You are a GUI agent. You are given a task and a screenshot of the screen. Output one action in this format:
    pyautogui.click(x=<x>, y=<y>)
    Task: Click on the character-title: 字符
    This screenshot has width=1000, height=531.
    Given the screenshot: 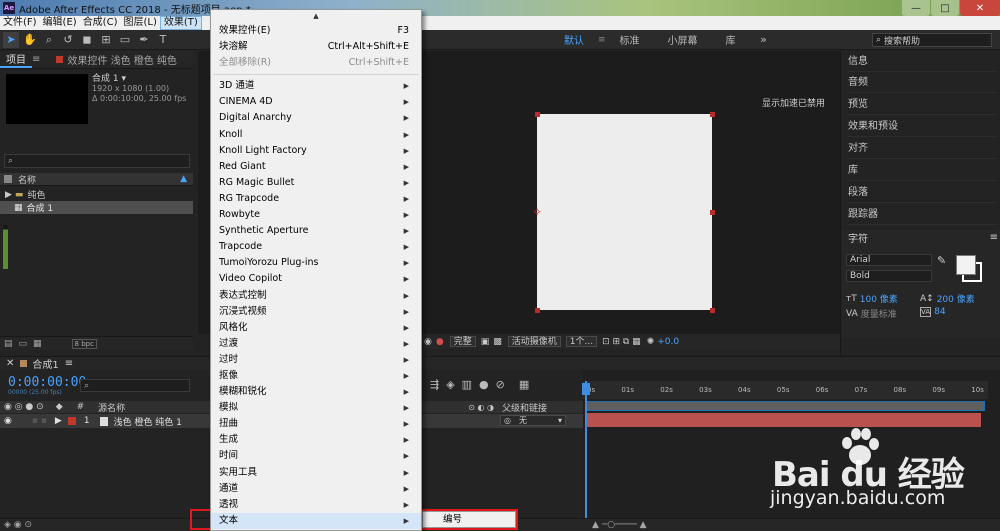 What is the action you would take?
    pyautogui.click(x=858, y=237)
    